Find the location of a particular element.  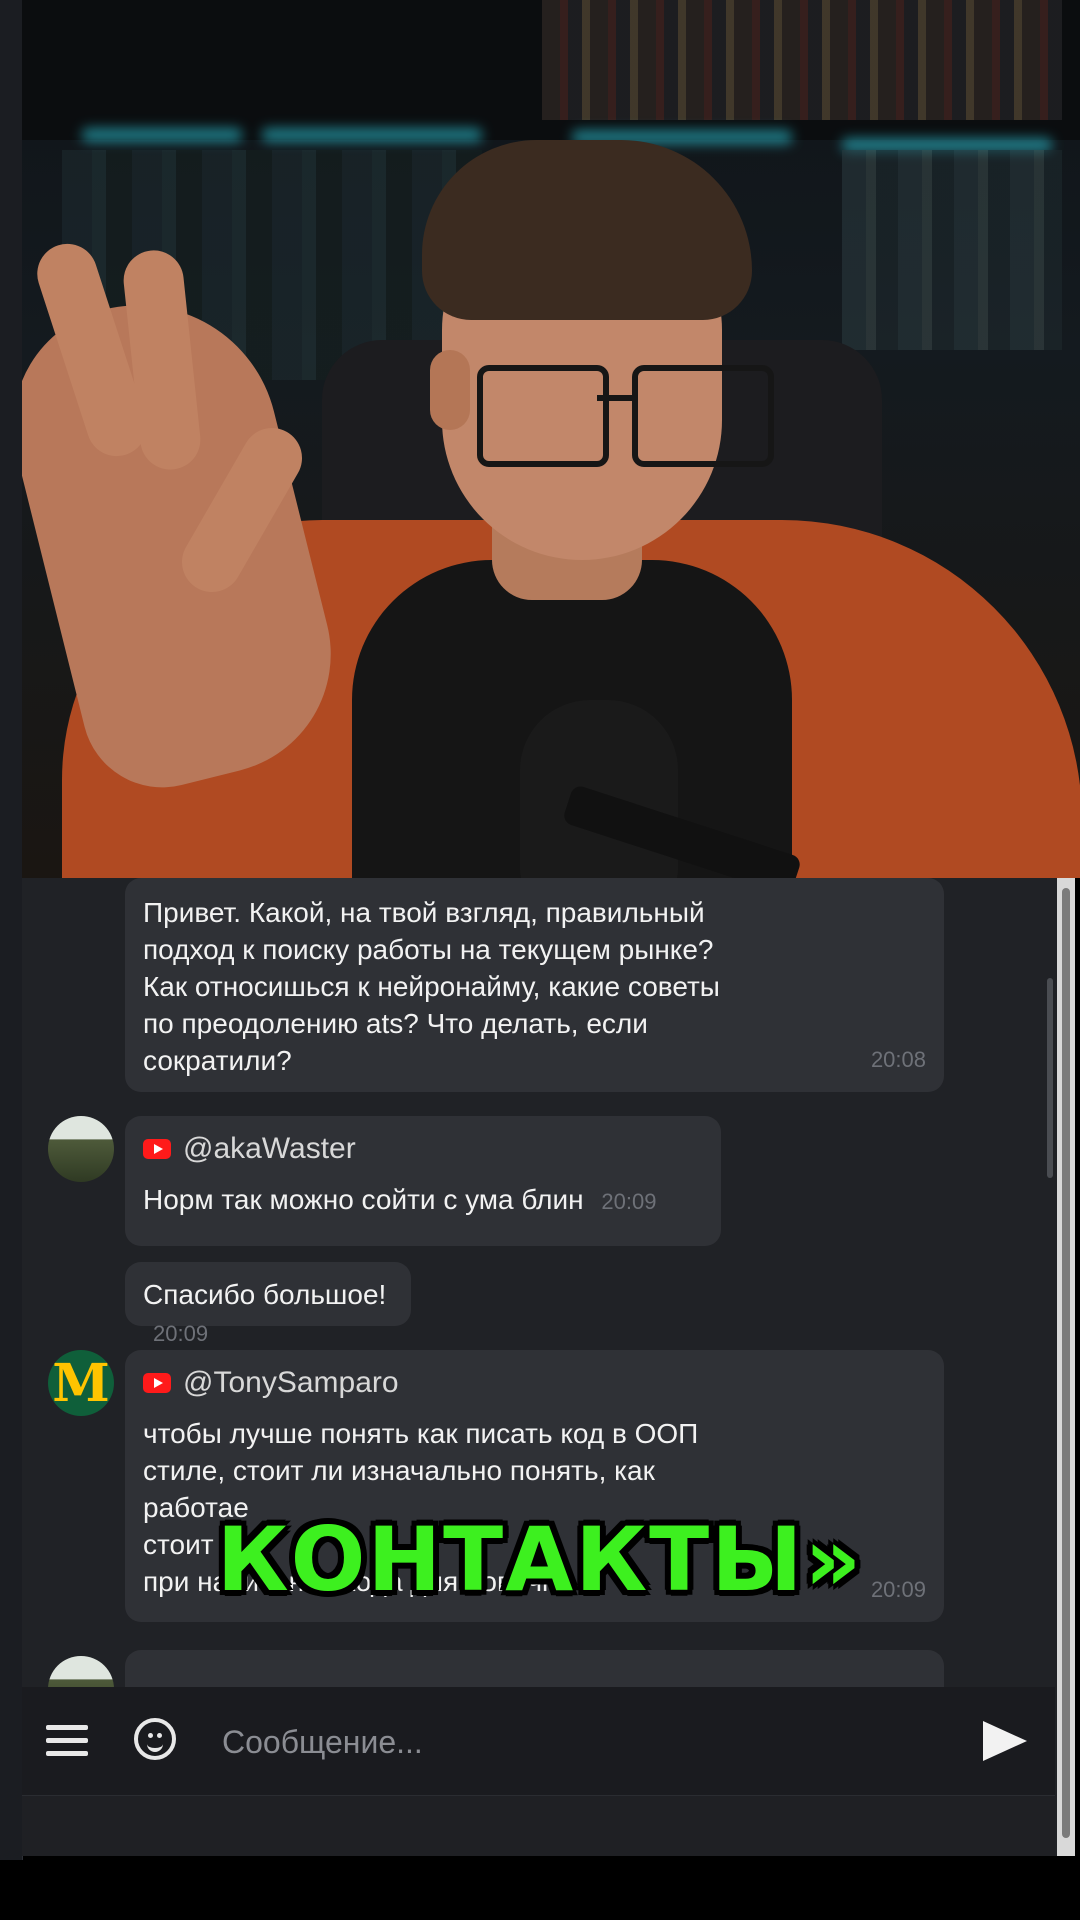

message-text: подход к поиску работы на текущем рынке? is located at coordinates (428, 949).